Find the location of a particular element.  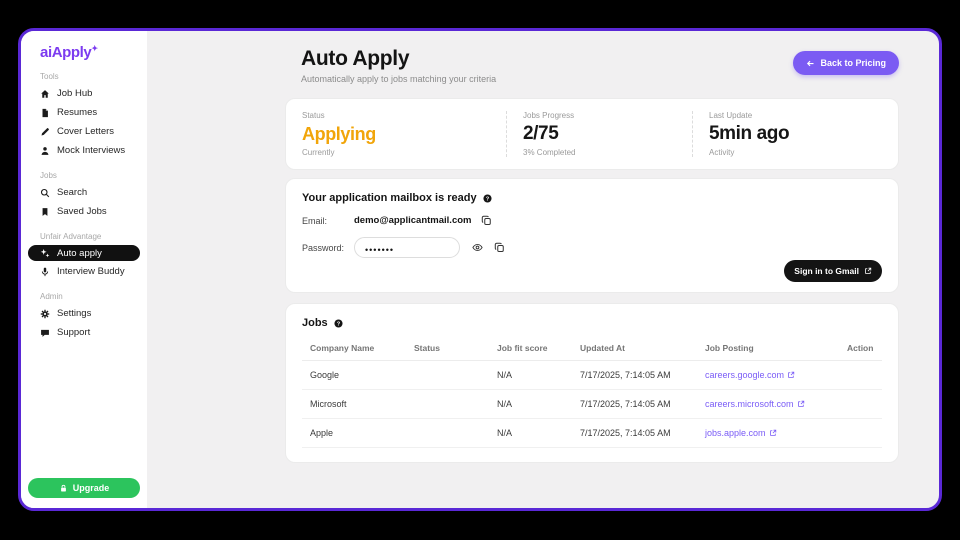

sidebar-item-label: Saved Jobs is located at coordinates (82, 211).